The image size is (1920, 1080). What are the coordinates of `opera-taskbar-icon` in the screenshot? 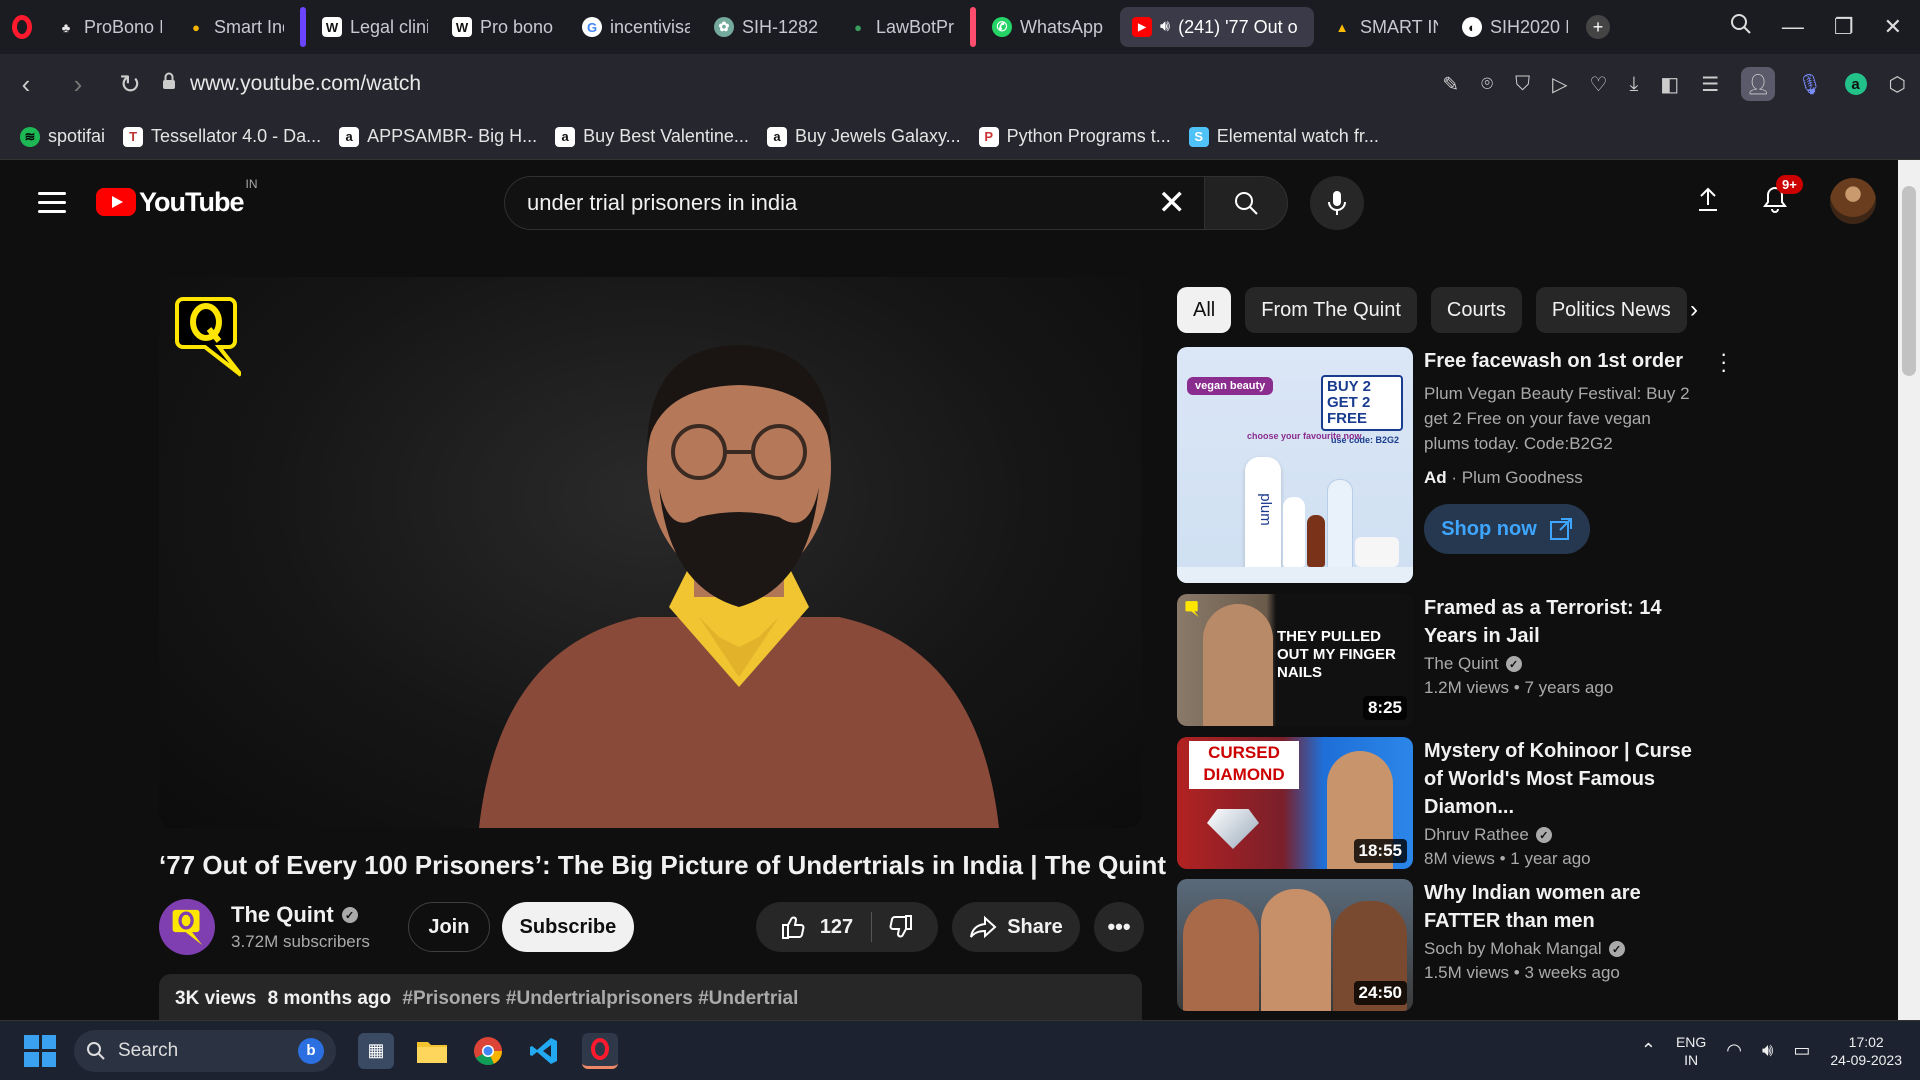 It's located at (600, 1050).